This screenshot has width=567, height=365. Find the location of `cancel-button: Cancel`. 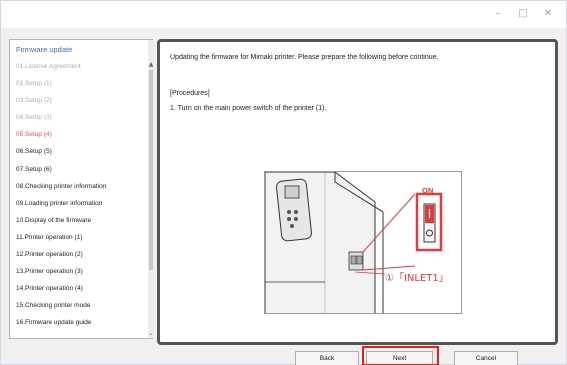

cancel-button: Cancel is located at coordinates (486, 358).